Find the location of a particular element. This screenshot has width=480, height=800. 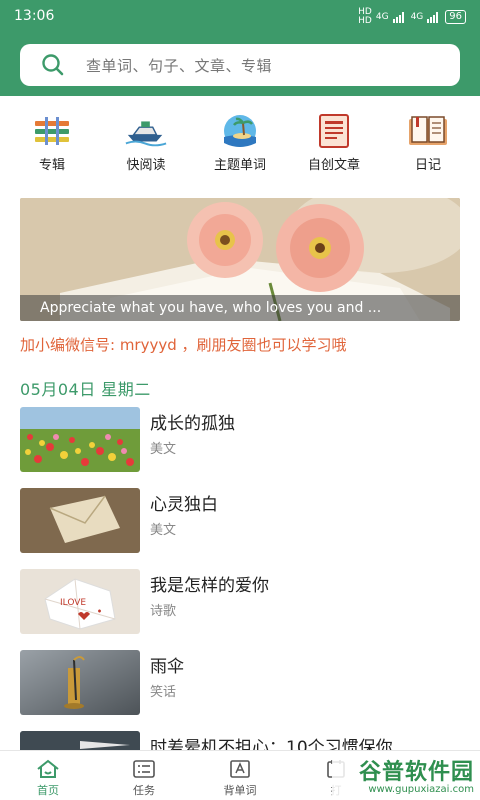

vocabulary-icon is located at coordinates (240, 769).